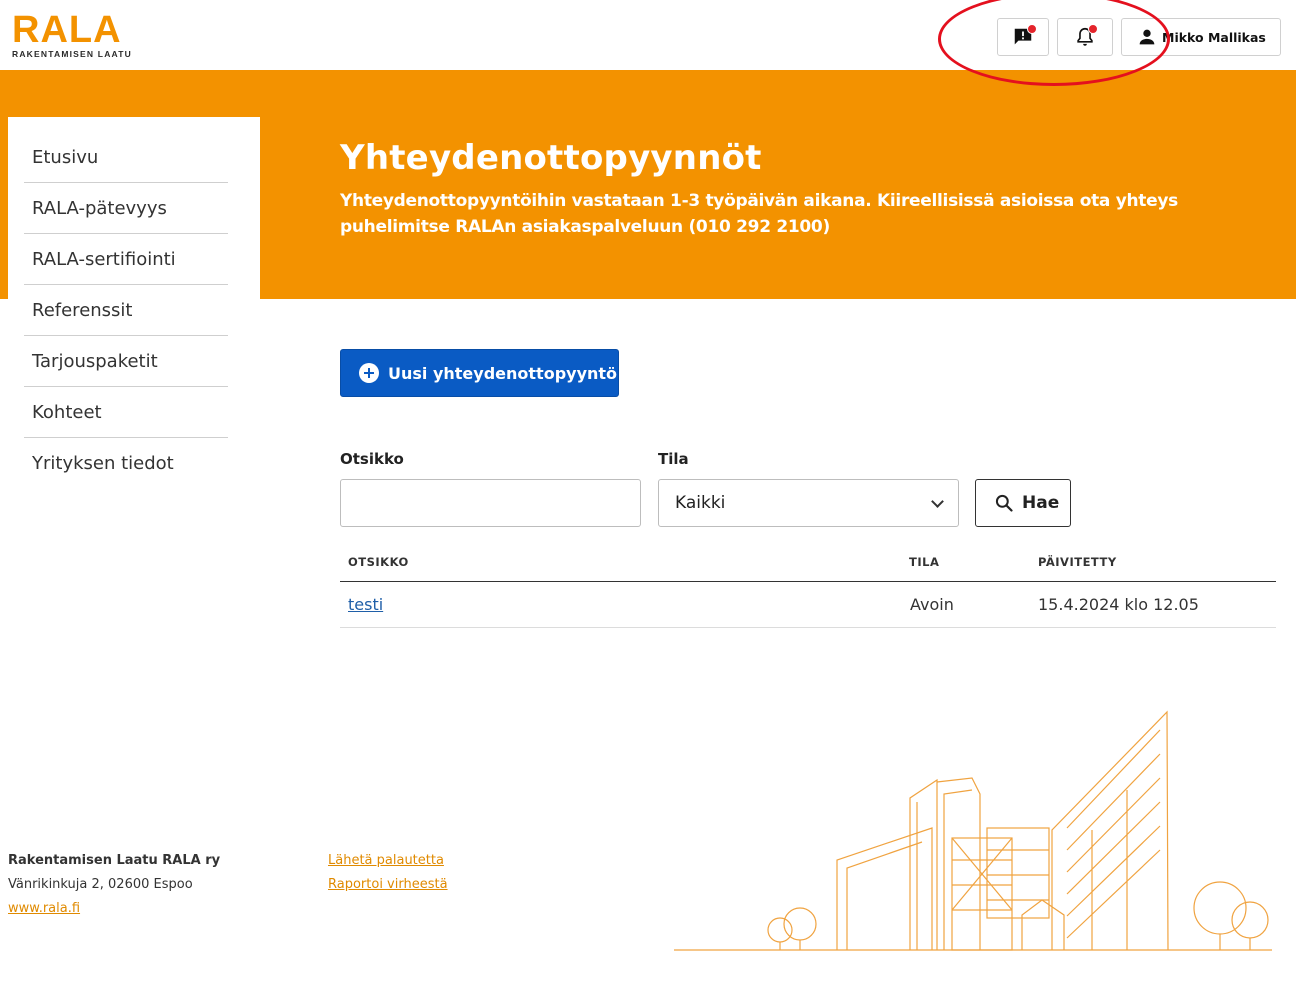 This screenshot has width=1296, height=996. I want to click on status-filter-value: Kaikki, so click(700, 503).